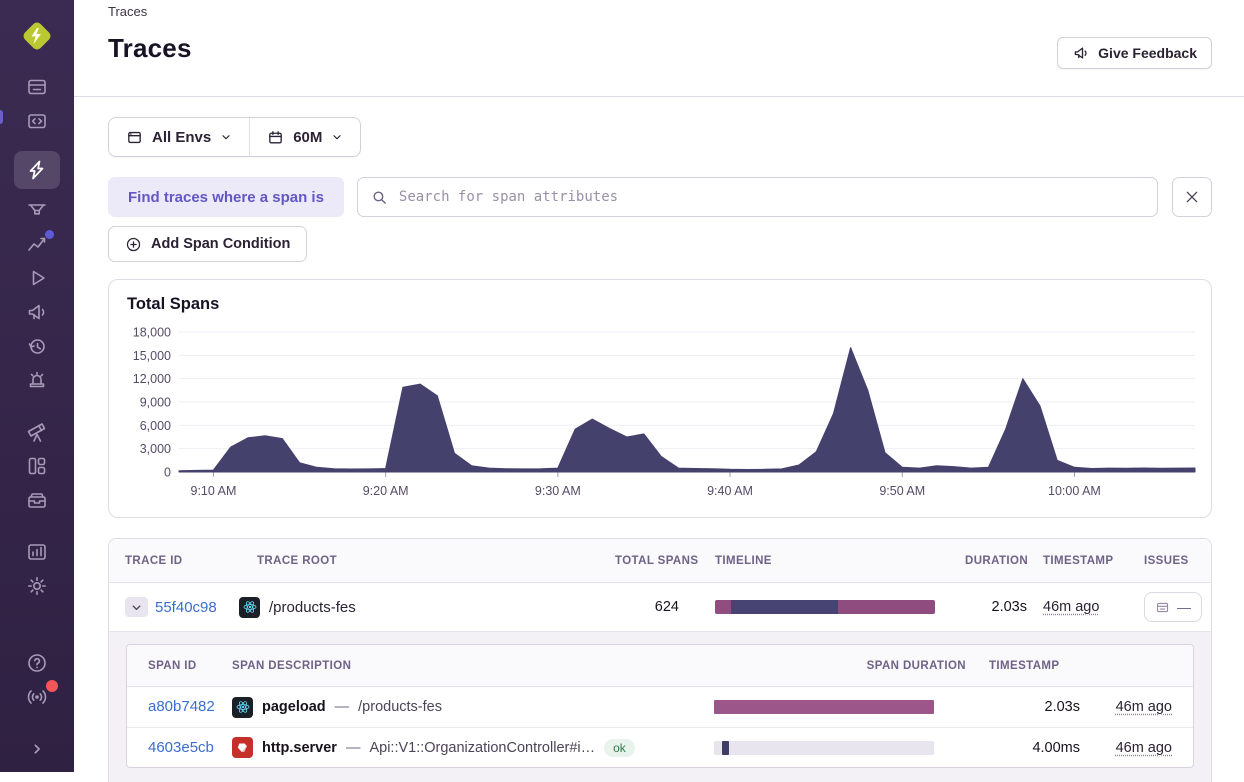  Describe the element at coordinates (1147, 53) in the screenshot. I see `give-feedback-label: Give Feedback` at that location.